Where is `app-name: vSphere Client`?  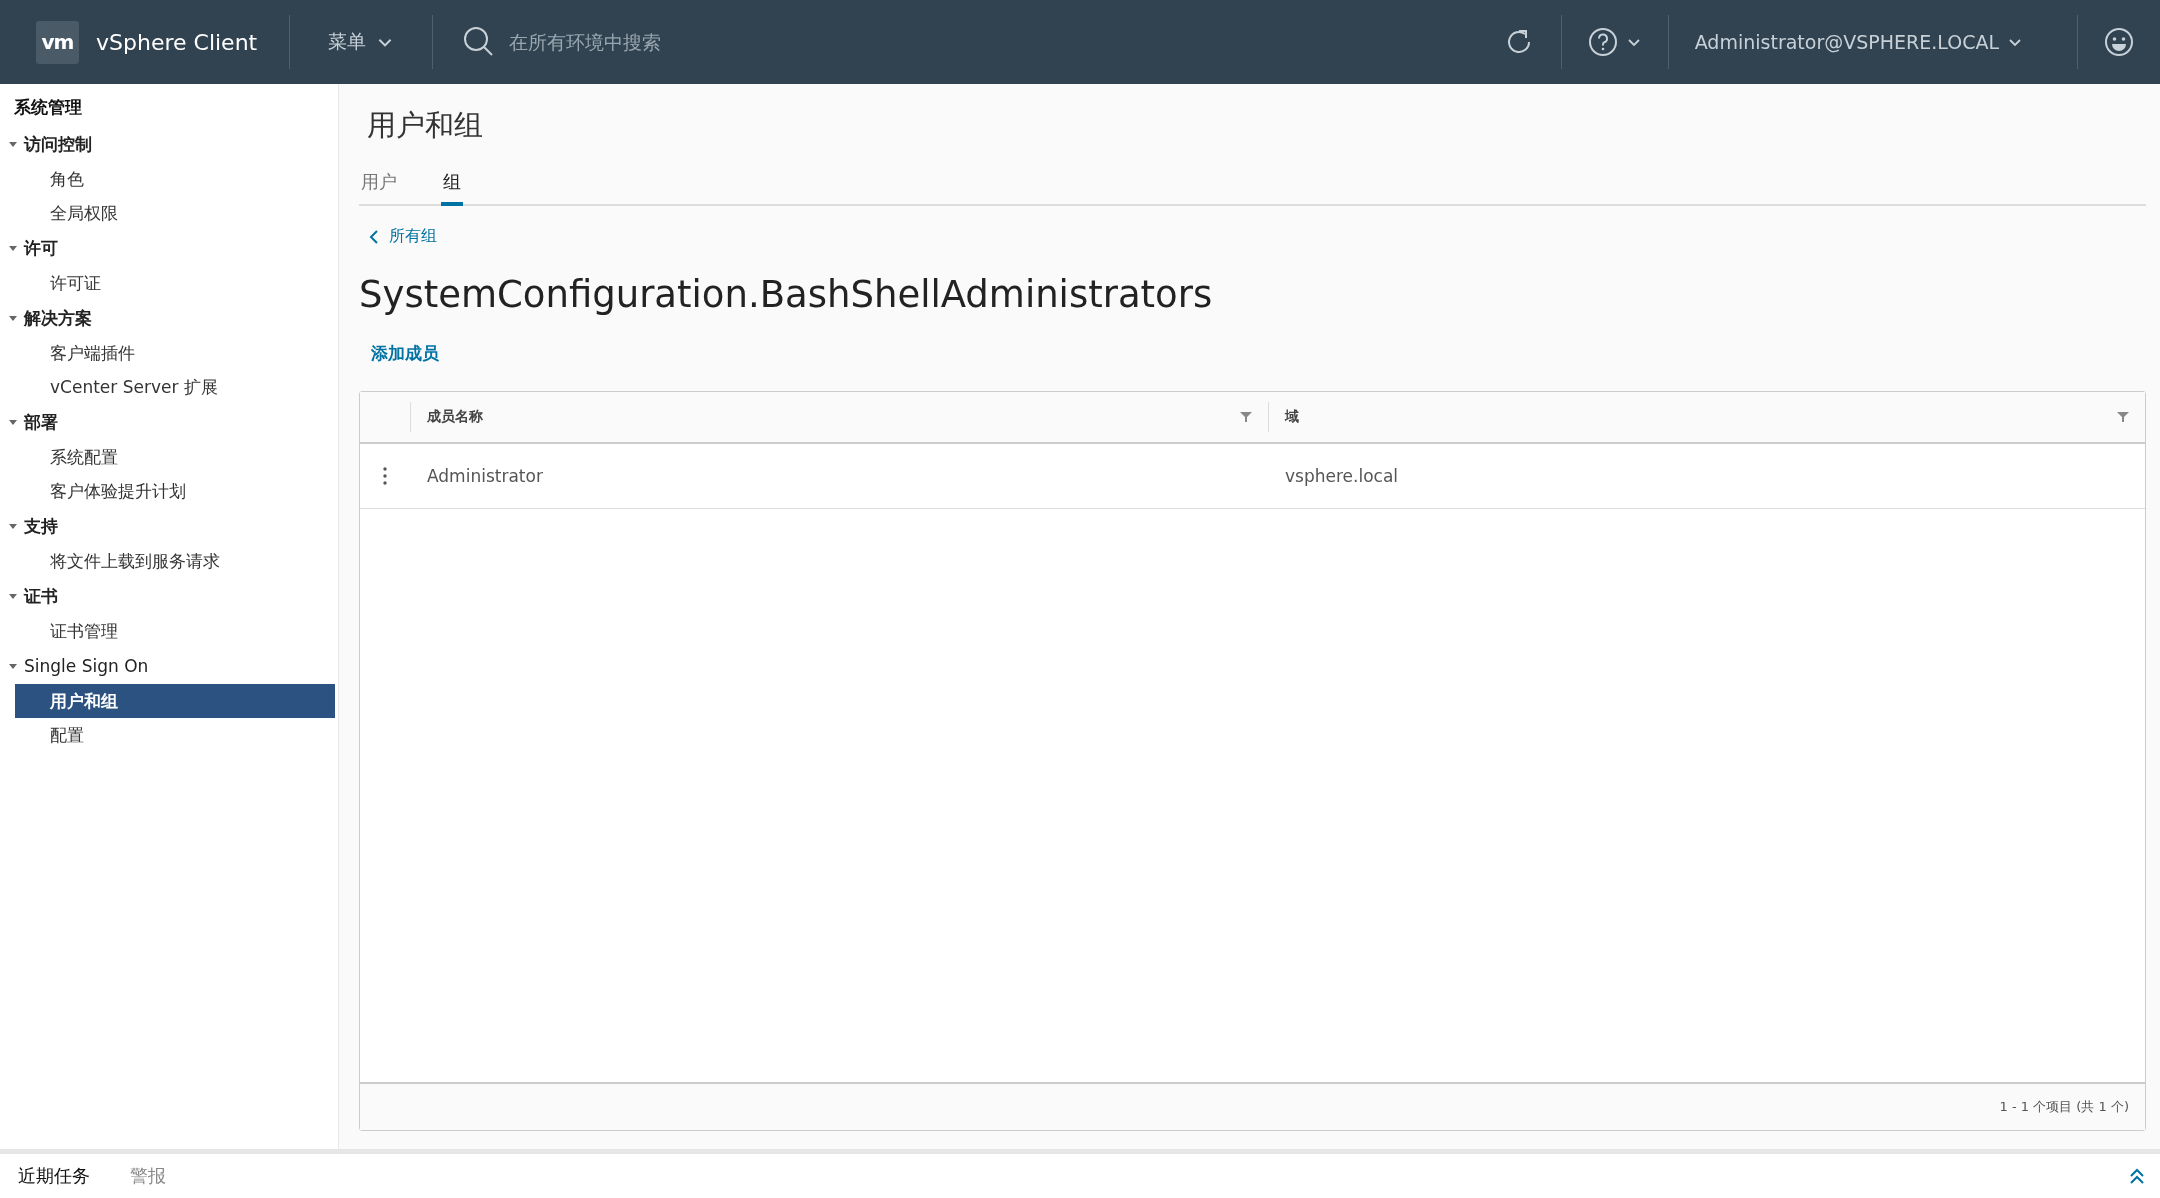
app-name: vSphere Client is located at coordinates (177, 42).